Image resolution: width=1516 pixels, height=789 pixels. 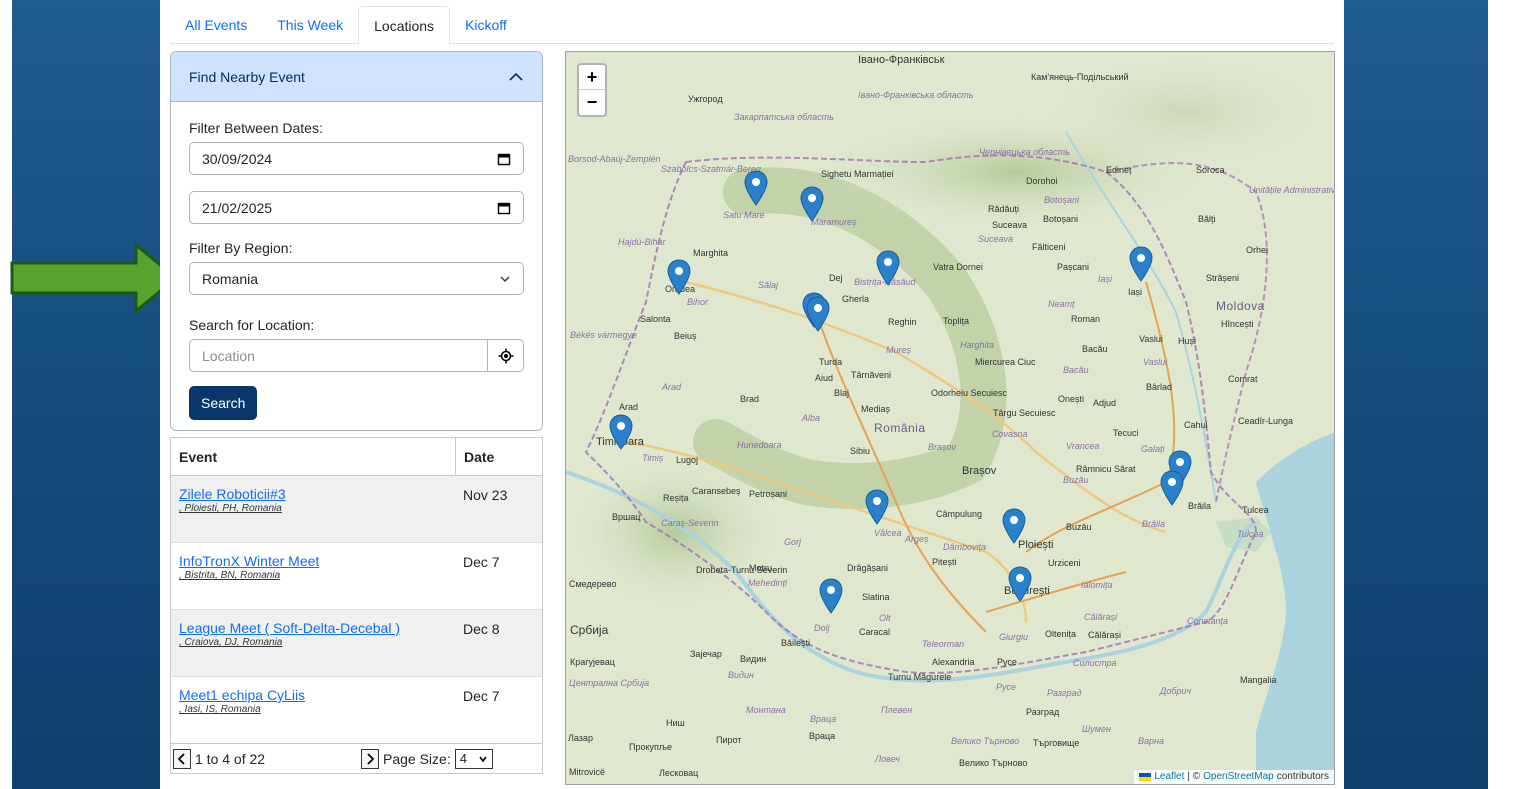 I want to click on event-link: InfoTronX Winter Meet, so click(x=313, y=561).